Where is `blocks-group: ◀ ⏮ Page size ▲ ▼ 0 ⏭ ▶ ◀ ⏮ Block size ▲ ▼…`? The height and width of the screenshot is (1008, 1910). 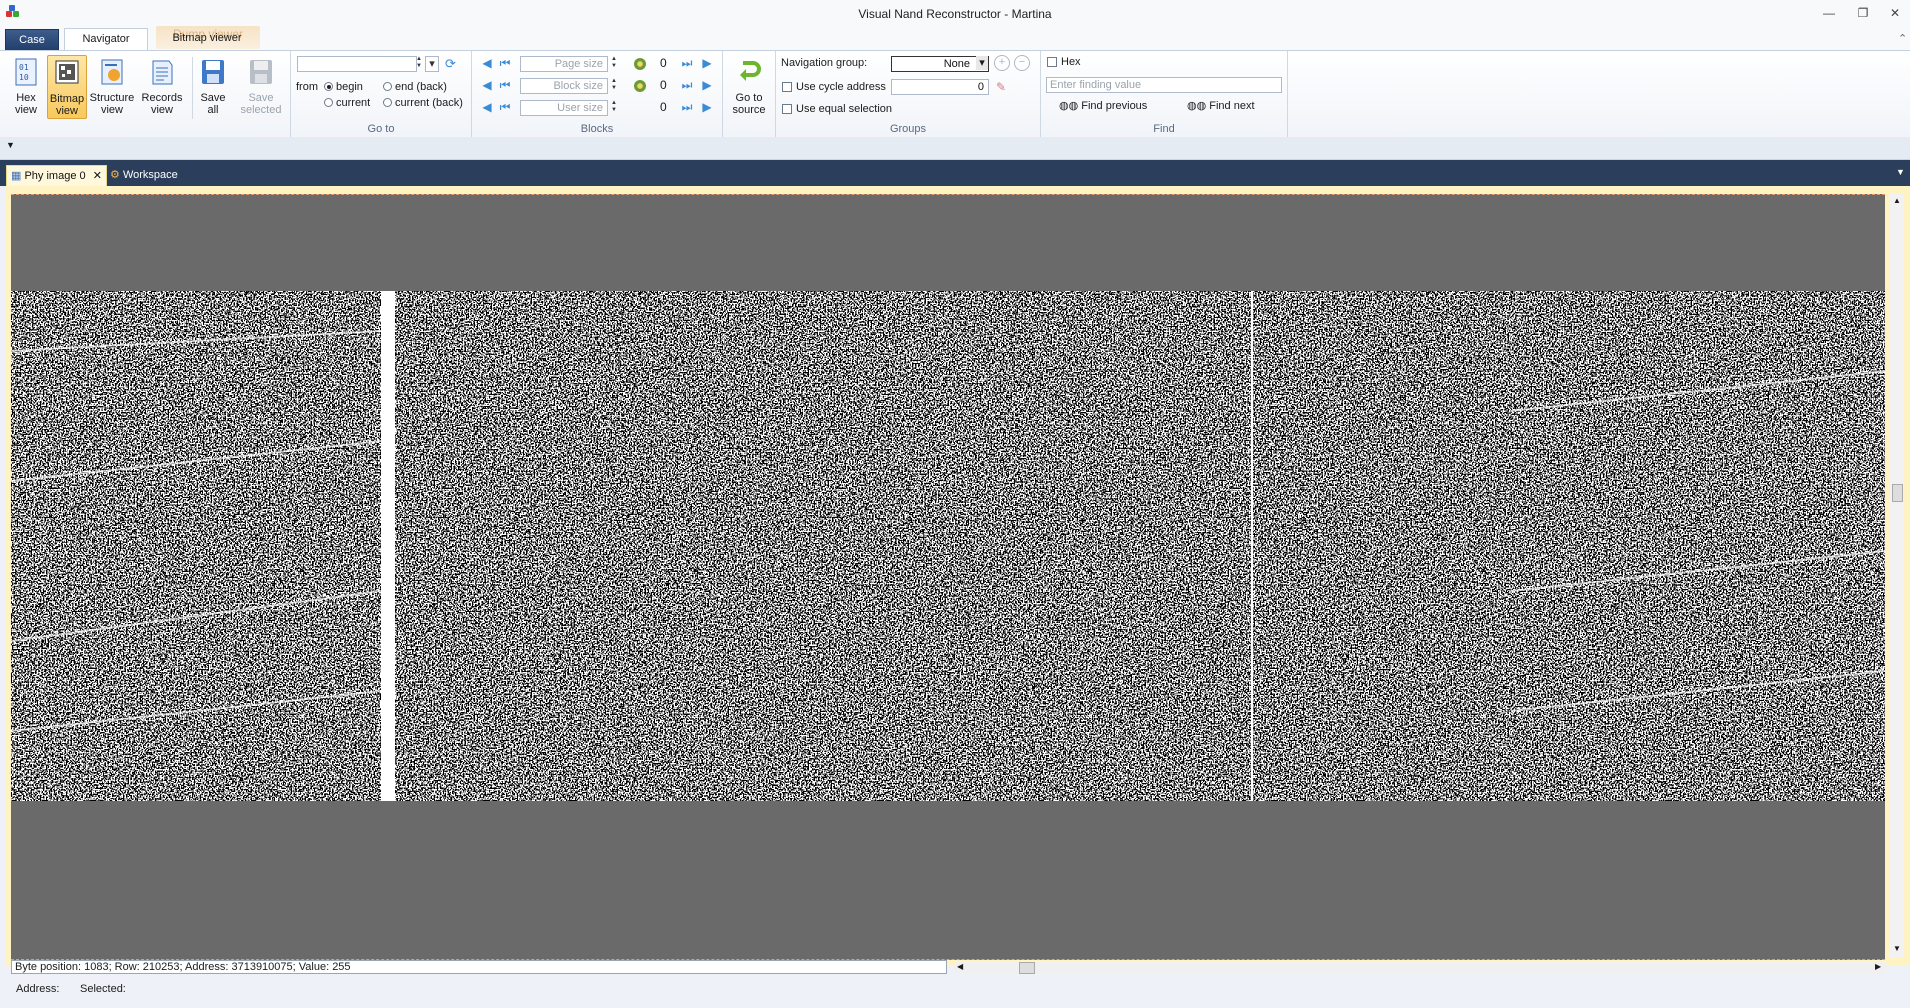 blocks-group: ◀ ⏮ Page size ▲ ▼ 0 ⏭ ▶ ◀ ⏮ Block size ▲ ▼… is located at coordinates (597, 94).